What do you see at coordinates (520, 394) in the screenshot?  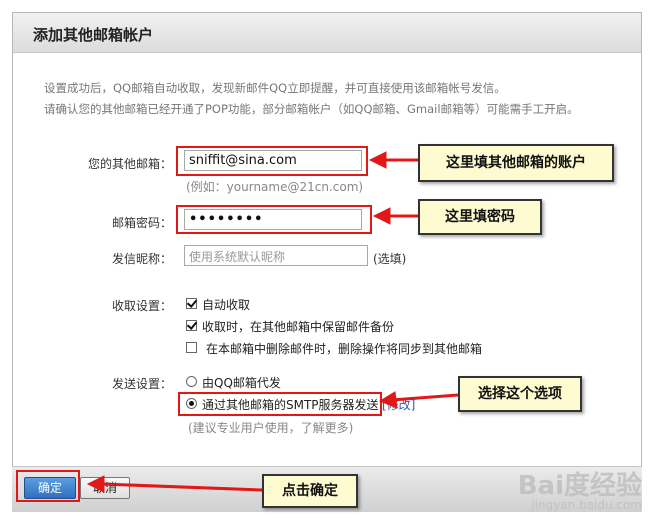 I see `option-callout: 选择这个选项` at bounding box center [520, 394].